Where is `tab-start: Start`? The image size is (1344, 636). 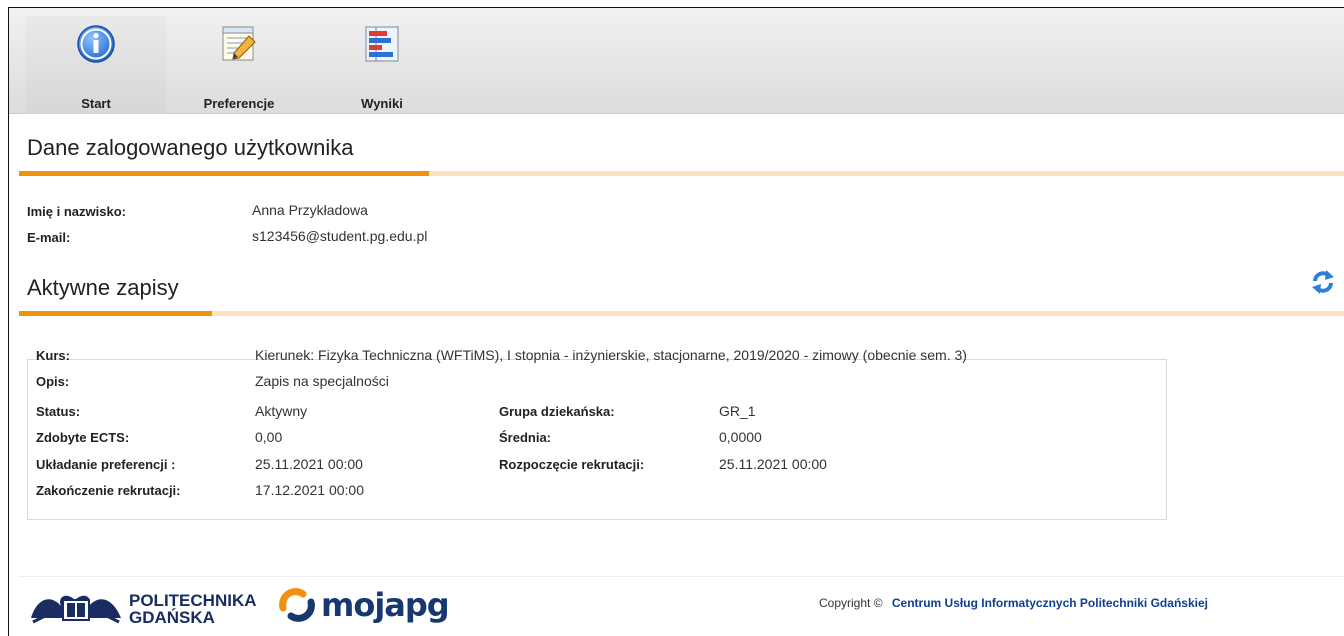
tab-start: Start is located at coordinates (96, 65).